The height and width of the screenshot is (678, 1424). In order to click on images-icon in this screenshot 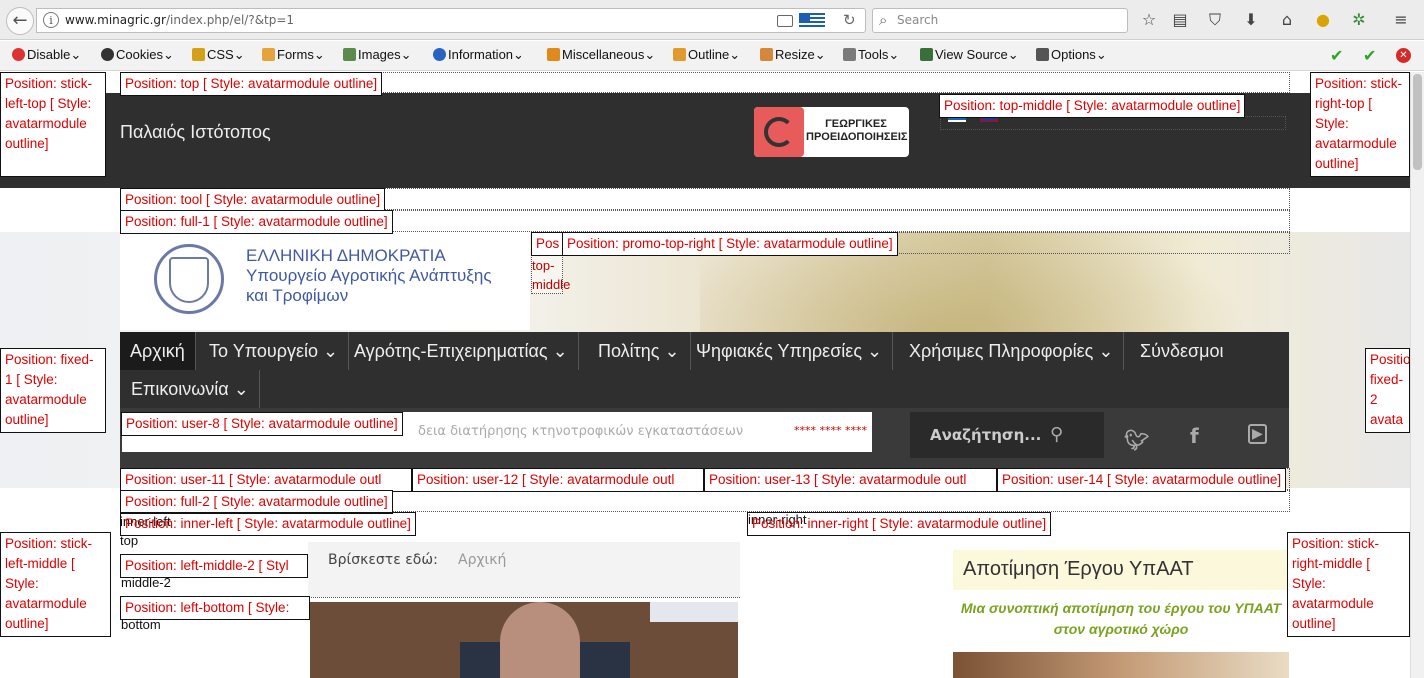, I will do `click(349, 54)`.